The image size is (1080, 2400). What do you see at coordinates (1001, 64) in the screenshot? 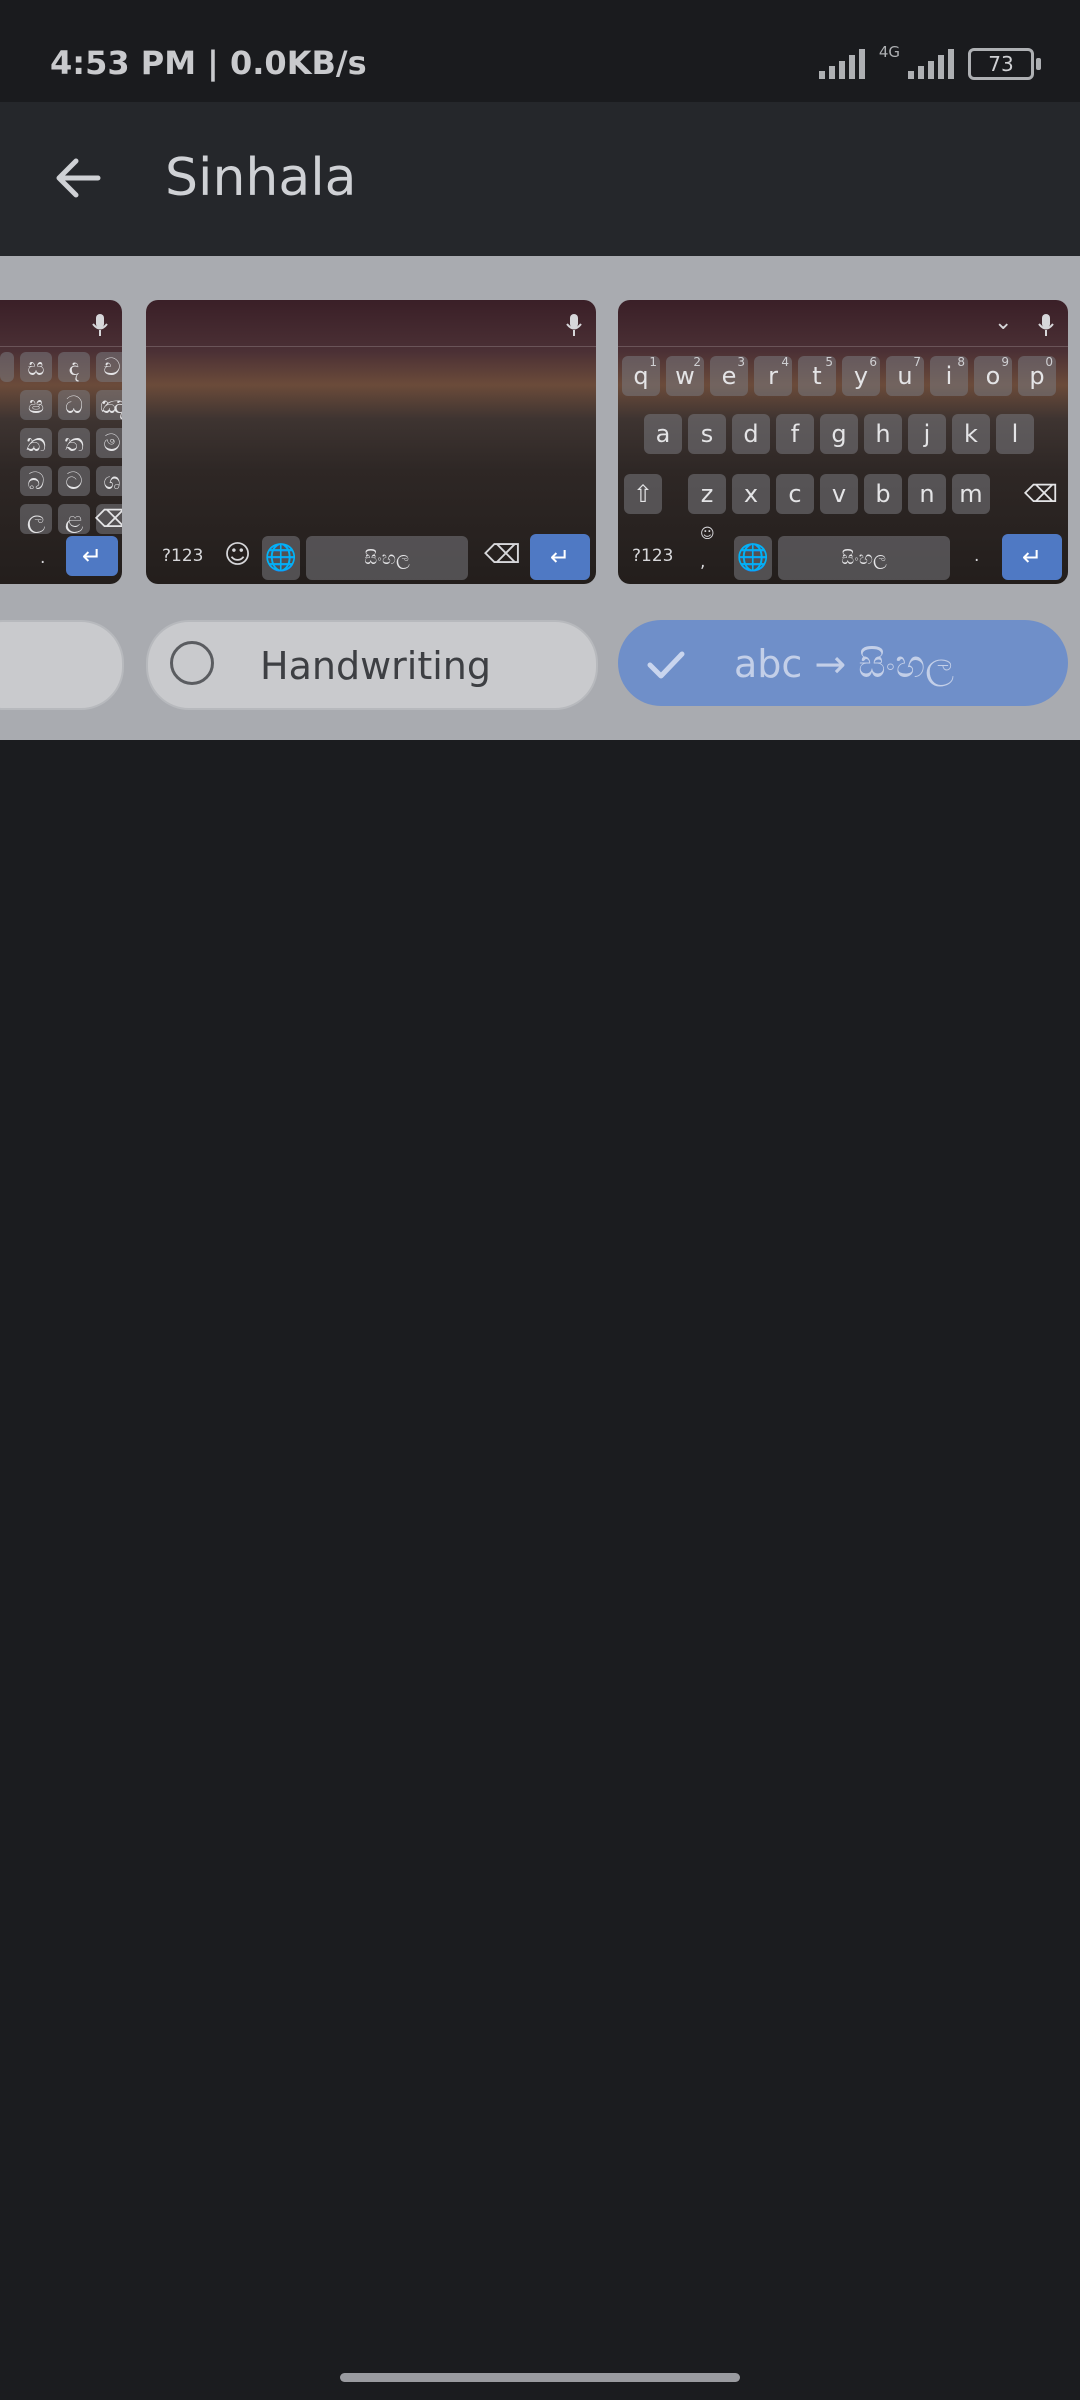
I see `battery-level: 73` at bounding box center [1001, 64].